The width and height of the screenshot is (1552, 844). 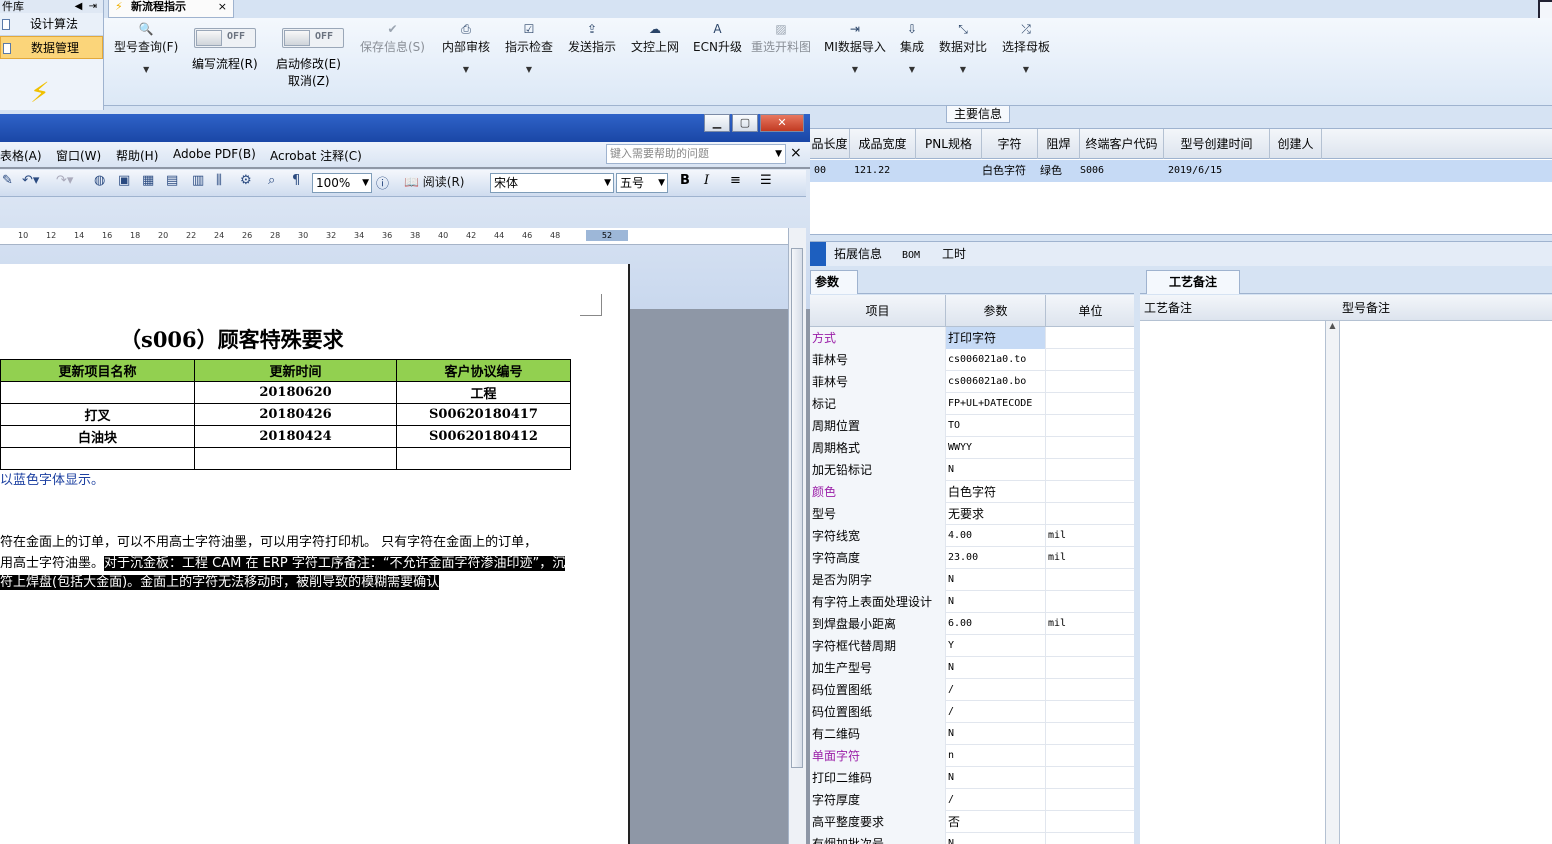 What do you see at coordinates (1122, 144) in the screenshot?
I see `col-header: 终端客户代码` at bounding box center [1122, 144].